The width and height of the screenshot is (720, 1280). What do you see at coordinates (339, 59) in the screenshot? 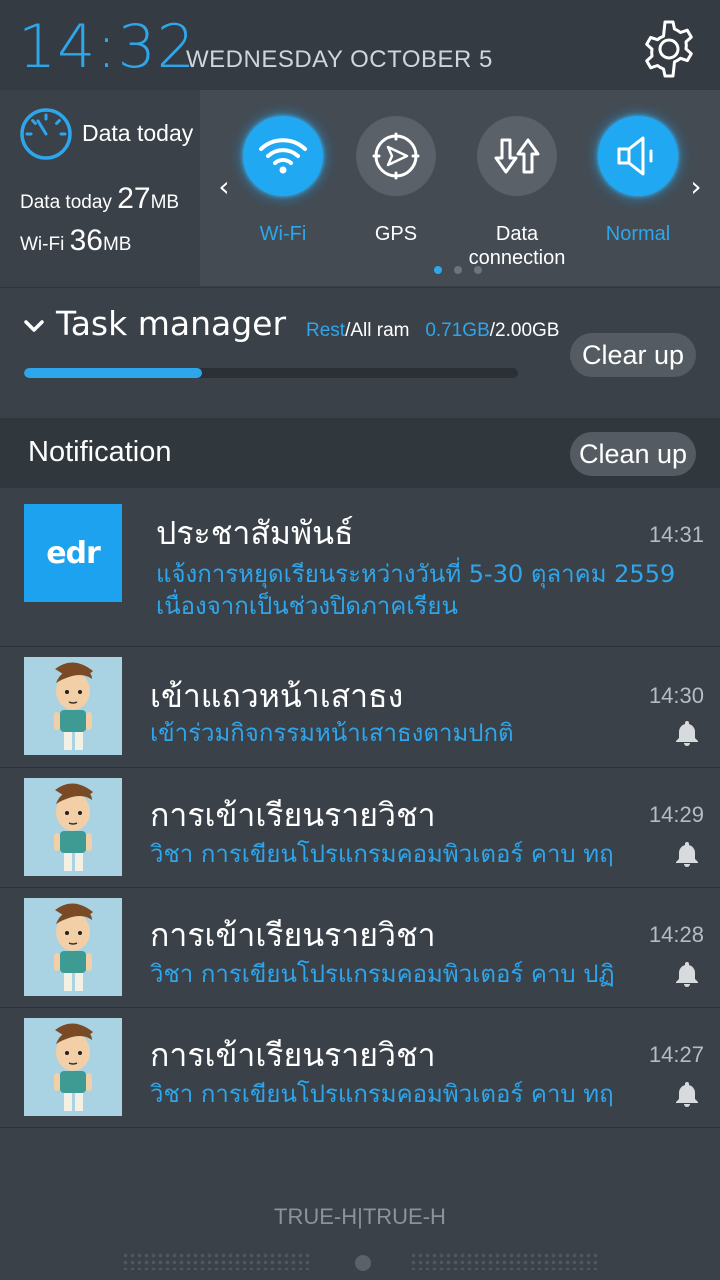
I see `date-label: WEDNESDAY OCTOBER 5` at bounding box center [339, 59].